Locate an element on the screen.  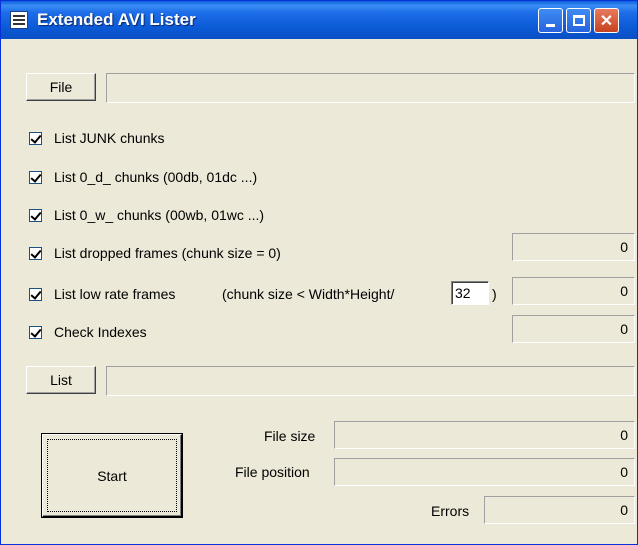
maximize-icon is located at coordinates (578, 20).